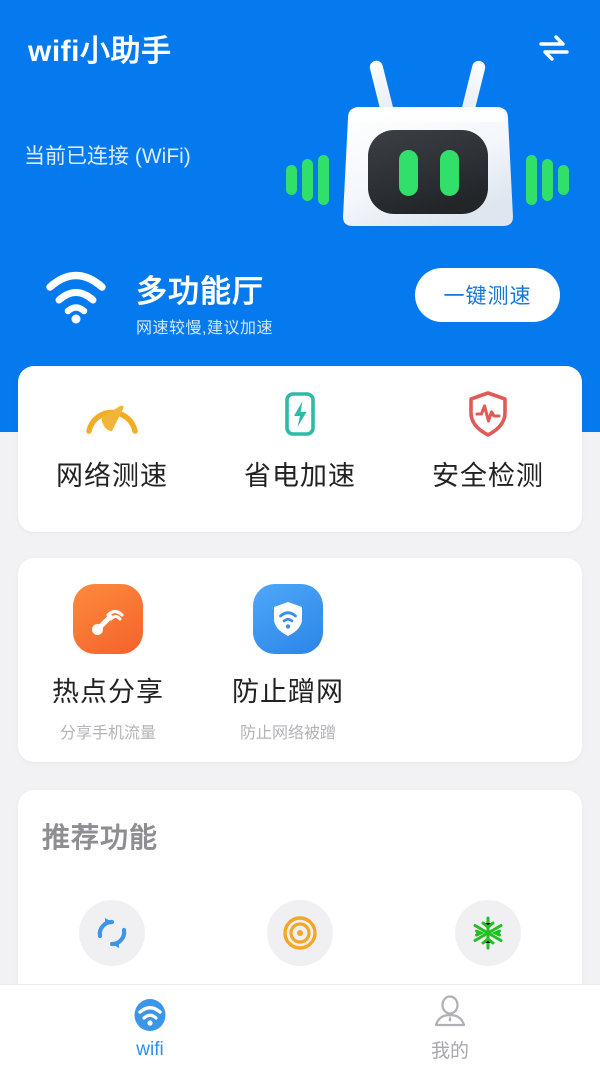 The image size is (600, 1066). Describe the element at coordinates (488, 414) in the screenshot. I see `shield-pulse-icon` at that location.